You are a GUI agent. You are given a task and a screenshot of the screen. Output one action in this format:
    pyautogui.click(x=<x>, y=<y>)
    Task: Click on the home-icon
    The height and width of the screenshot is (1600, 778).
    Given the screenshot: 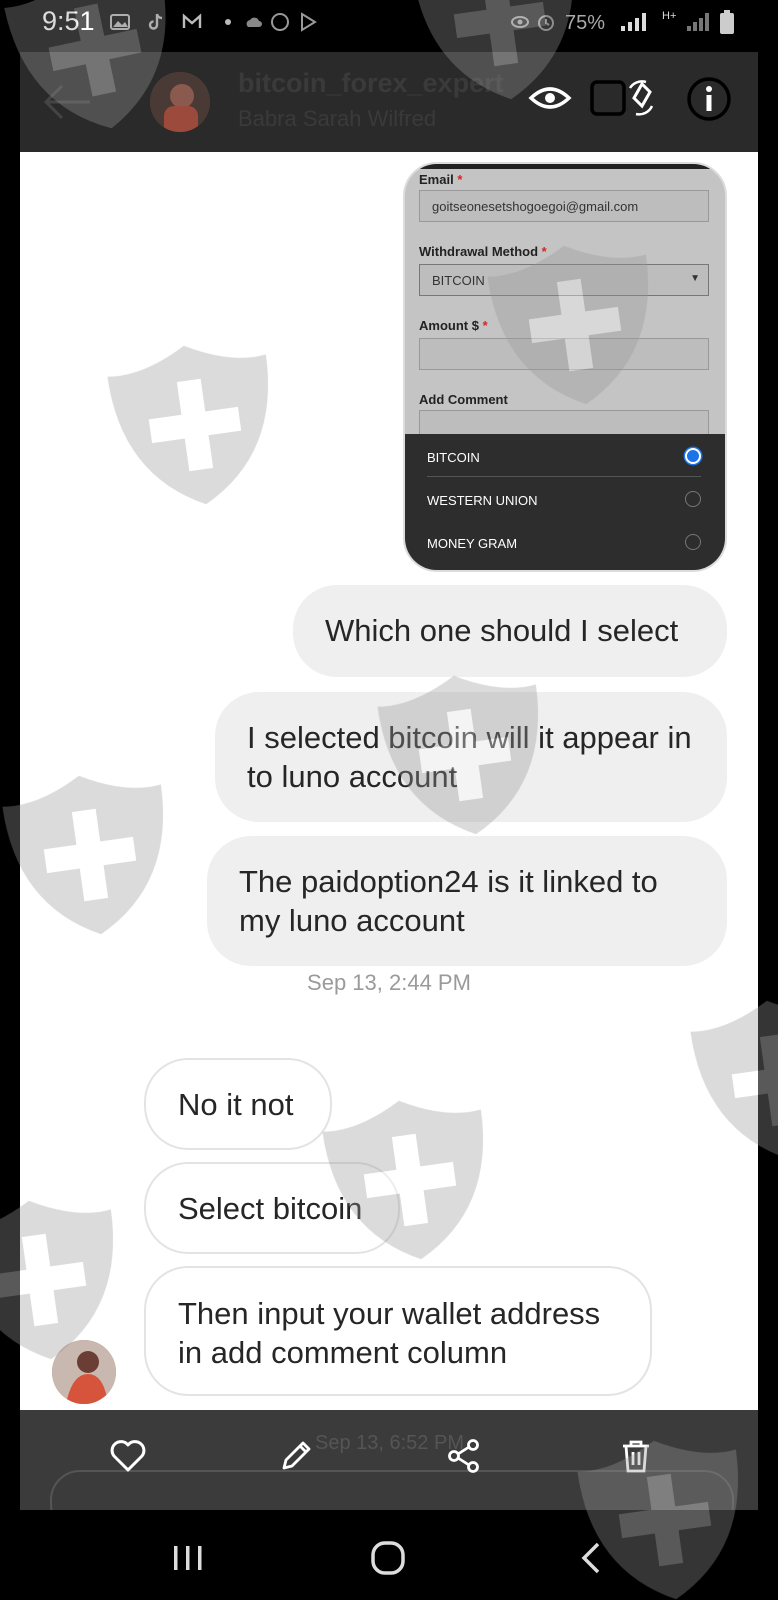 What is the action you would take?
    pyautogui.click(x=388, y=1558)
    